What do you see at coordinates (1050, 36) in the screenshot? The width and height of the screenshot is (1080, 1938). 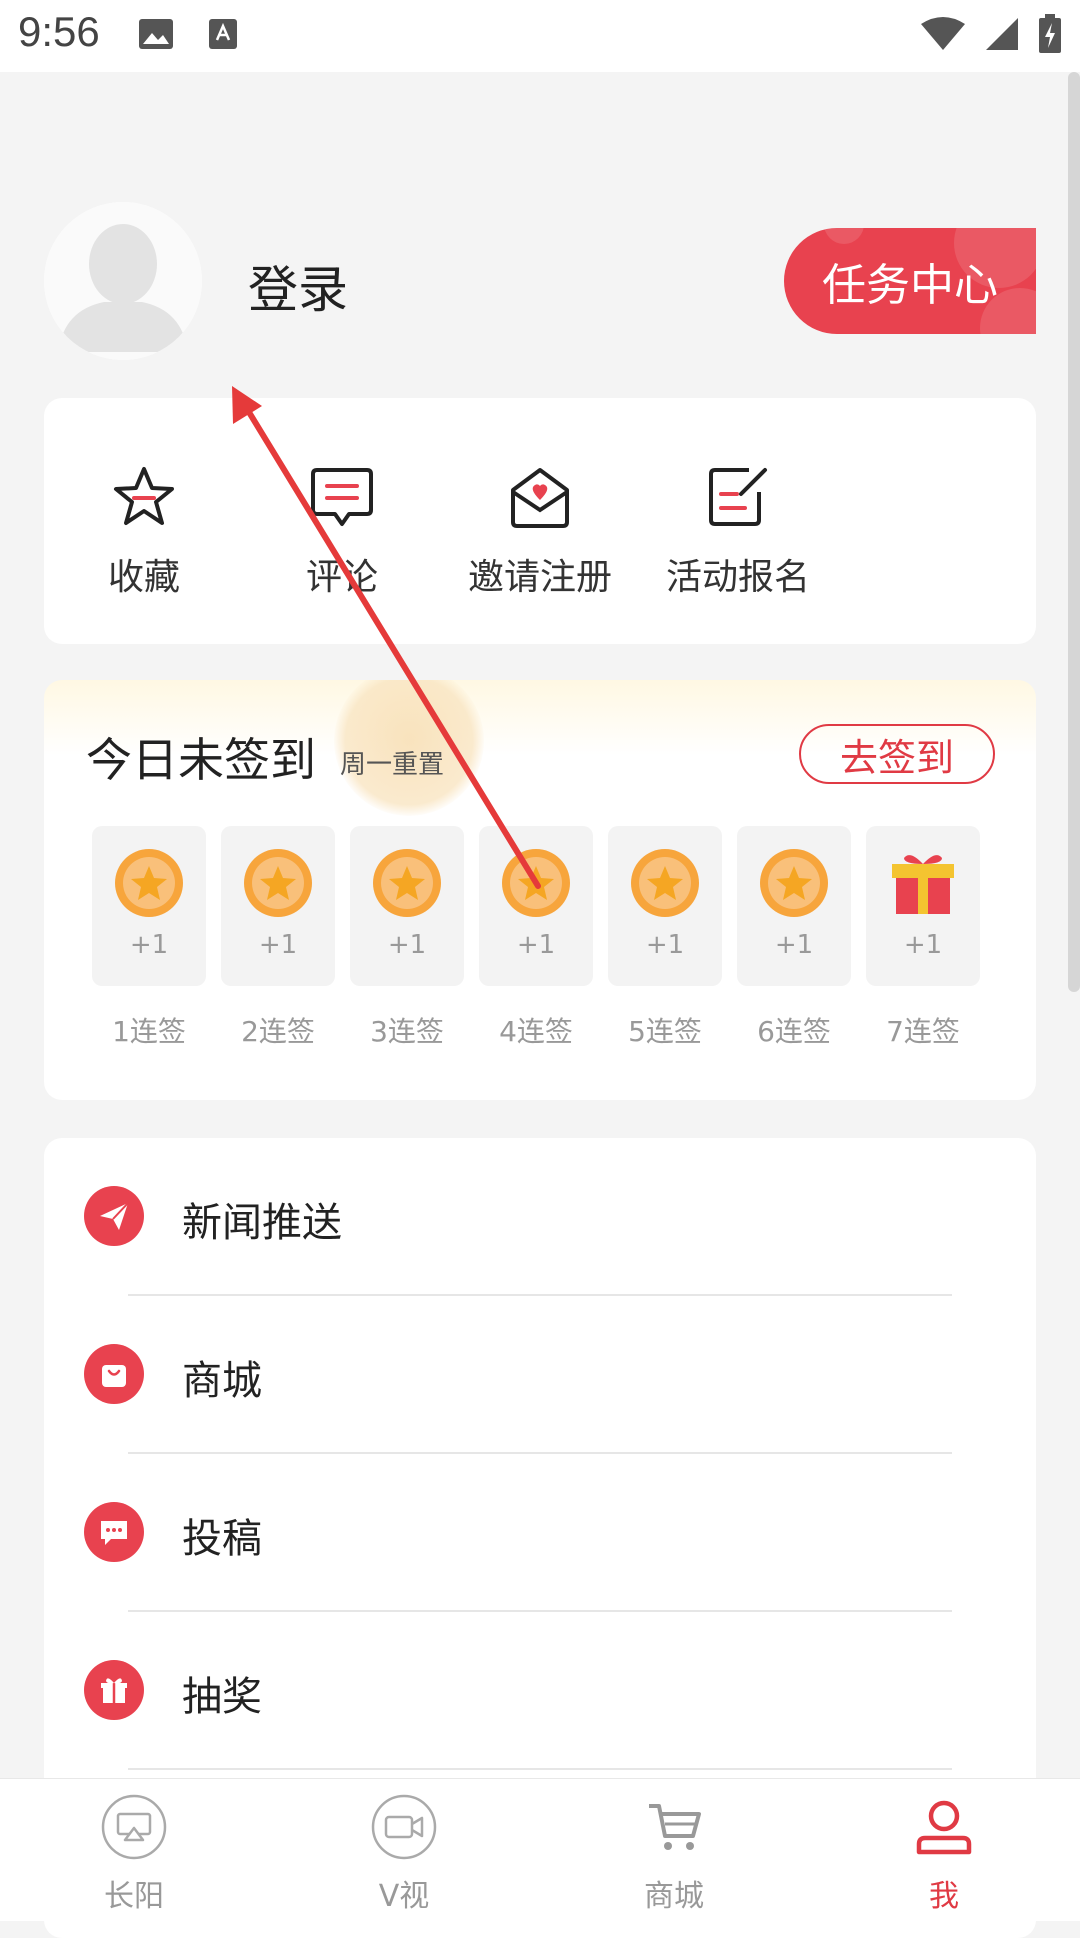 I see `battery-icon` at bounding box center [1050, 36].